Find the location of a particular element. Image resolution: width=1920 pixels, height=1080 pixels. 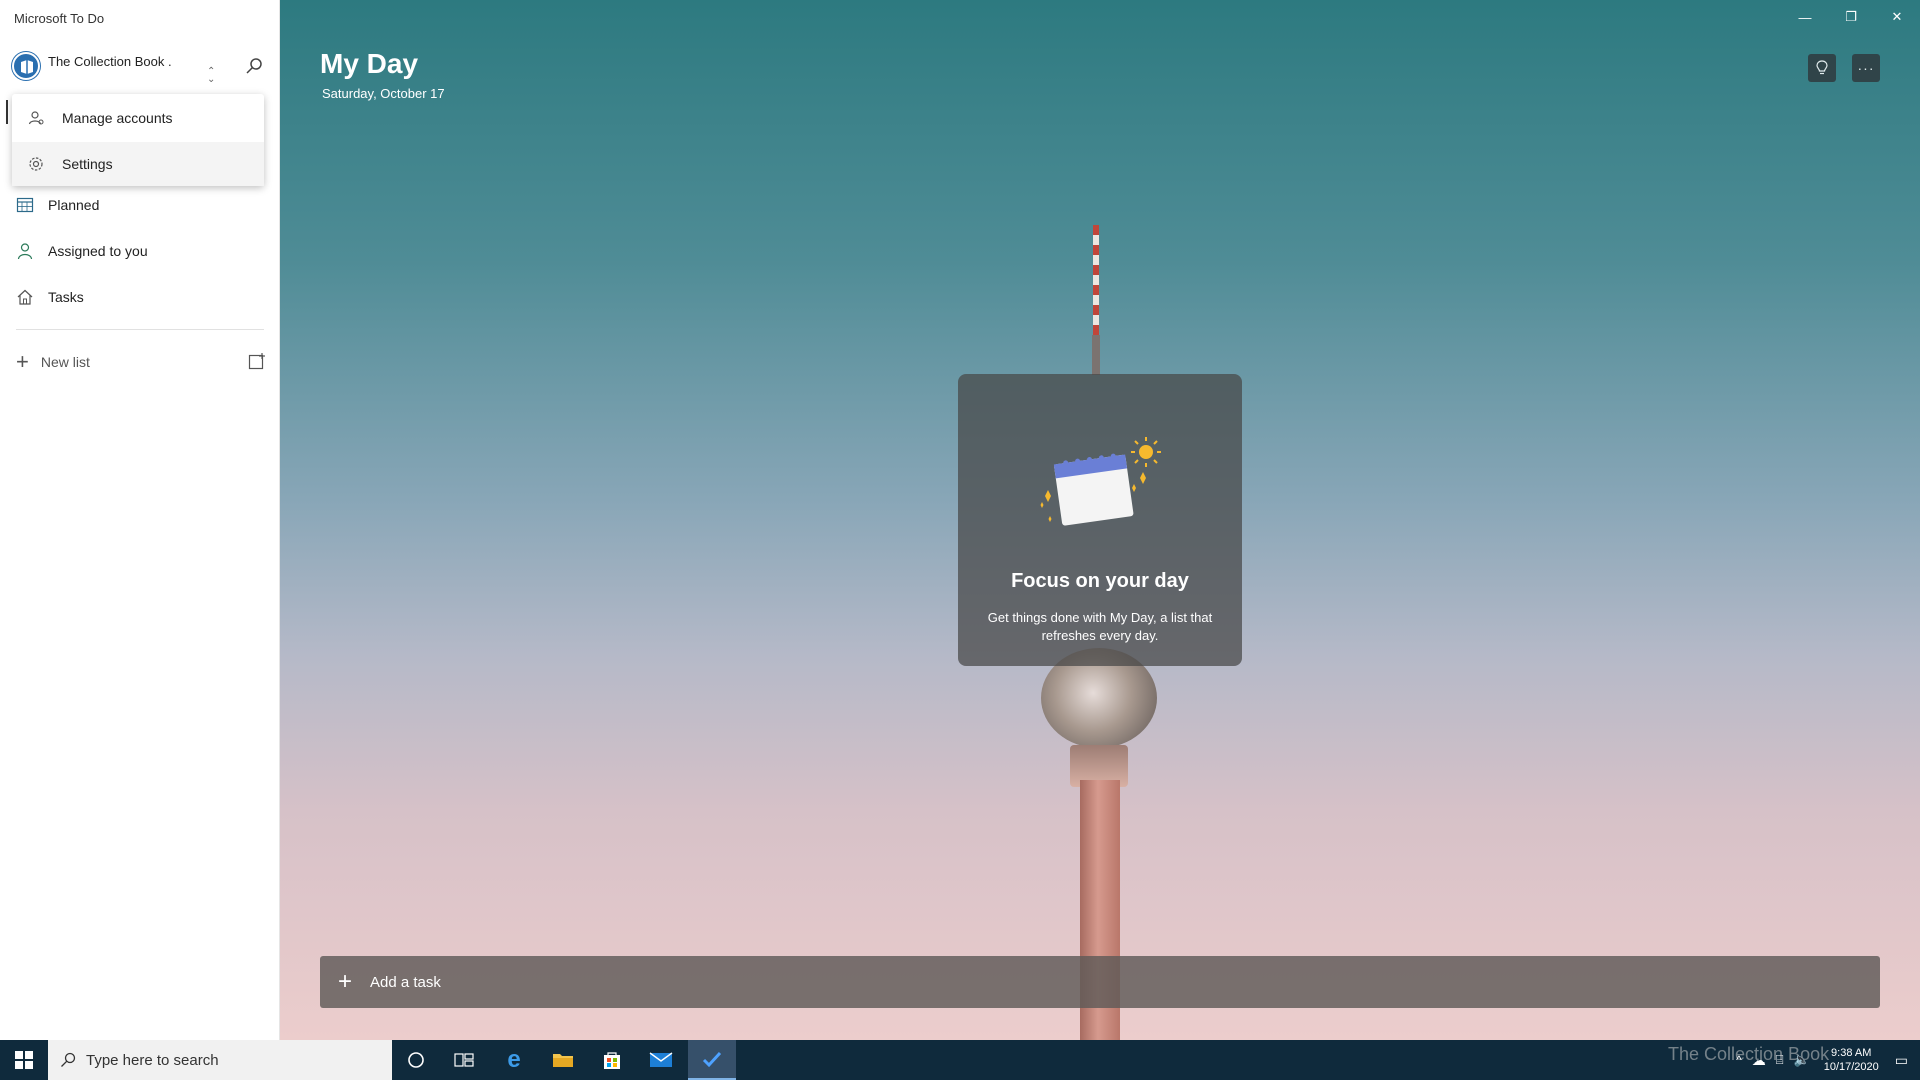

new-group-button is located at coordinates (257, 361).